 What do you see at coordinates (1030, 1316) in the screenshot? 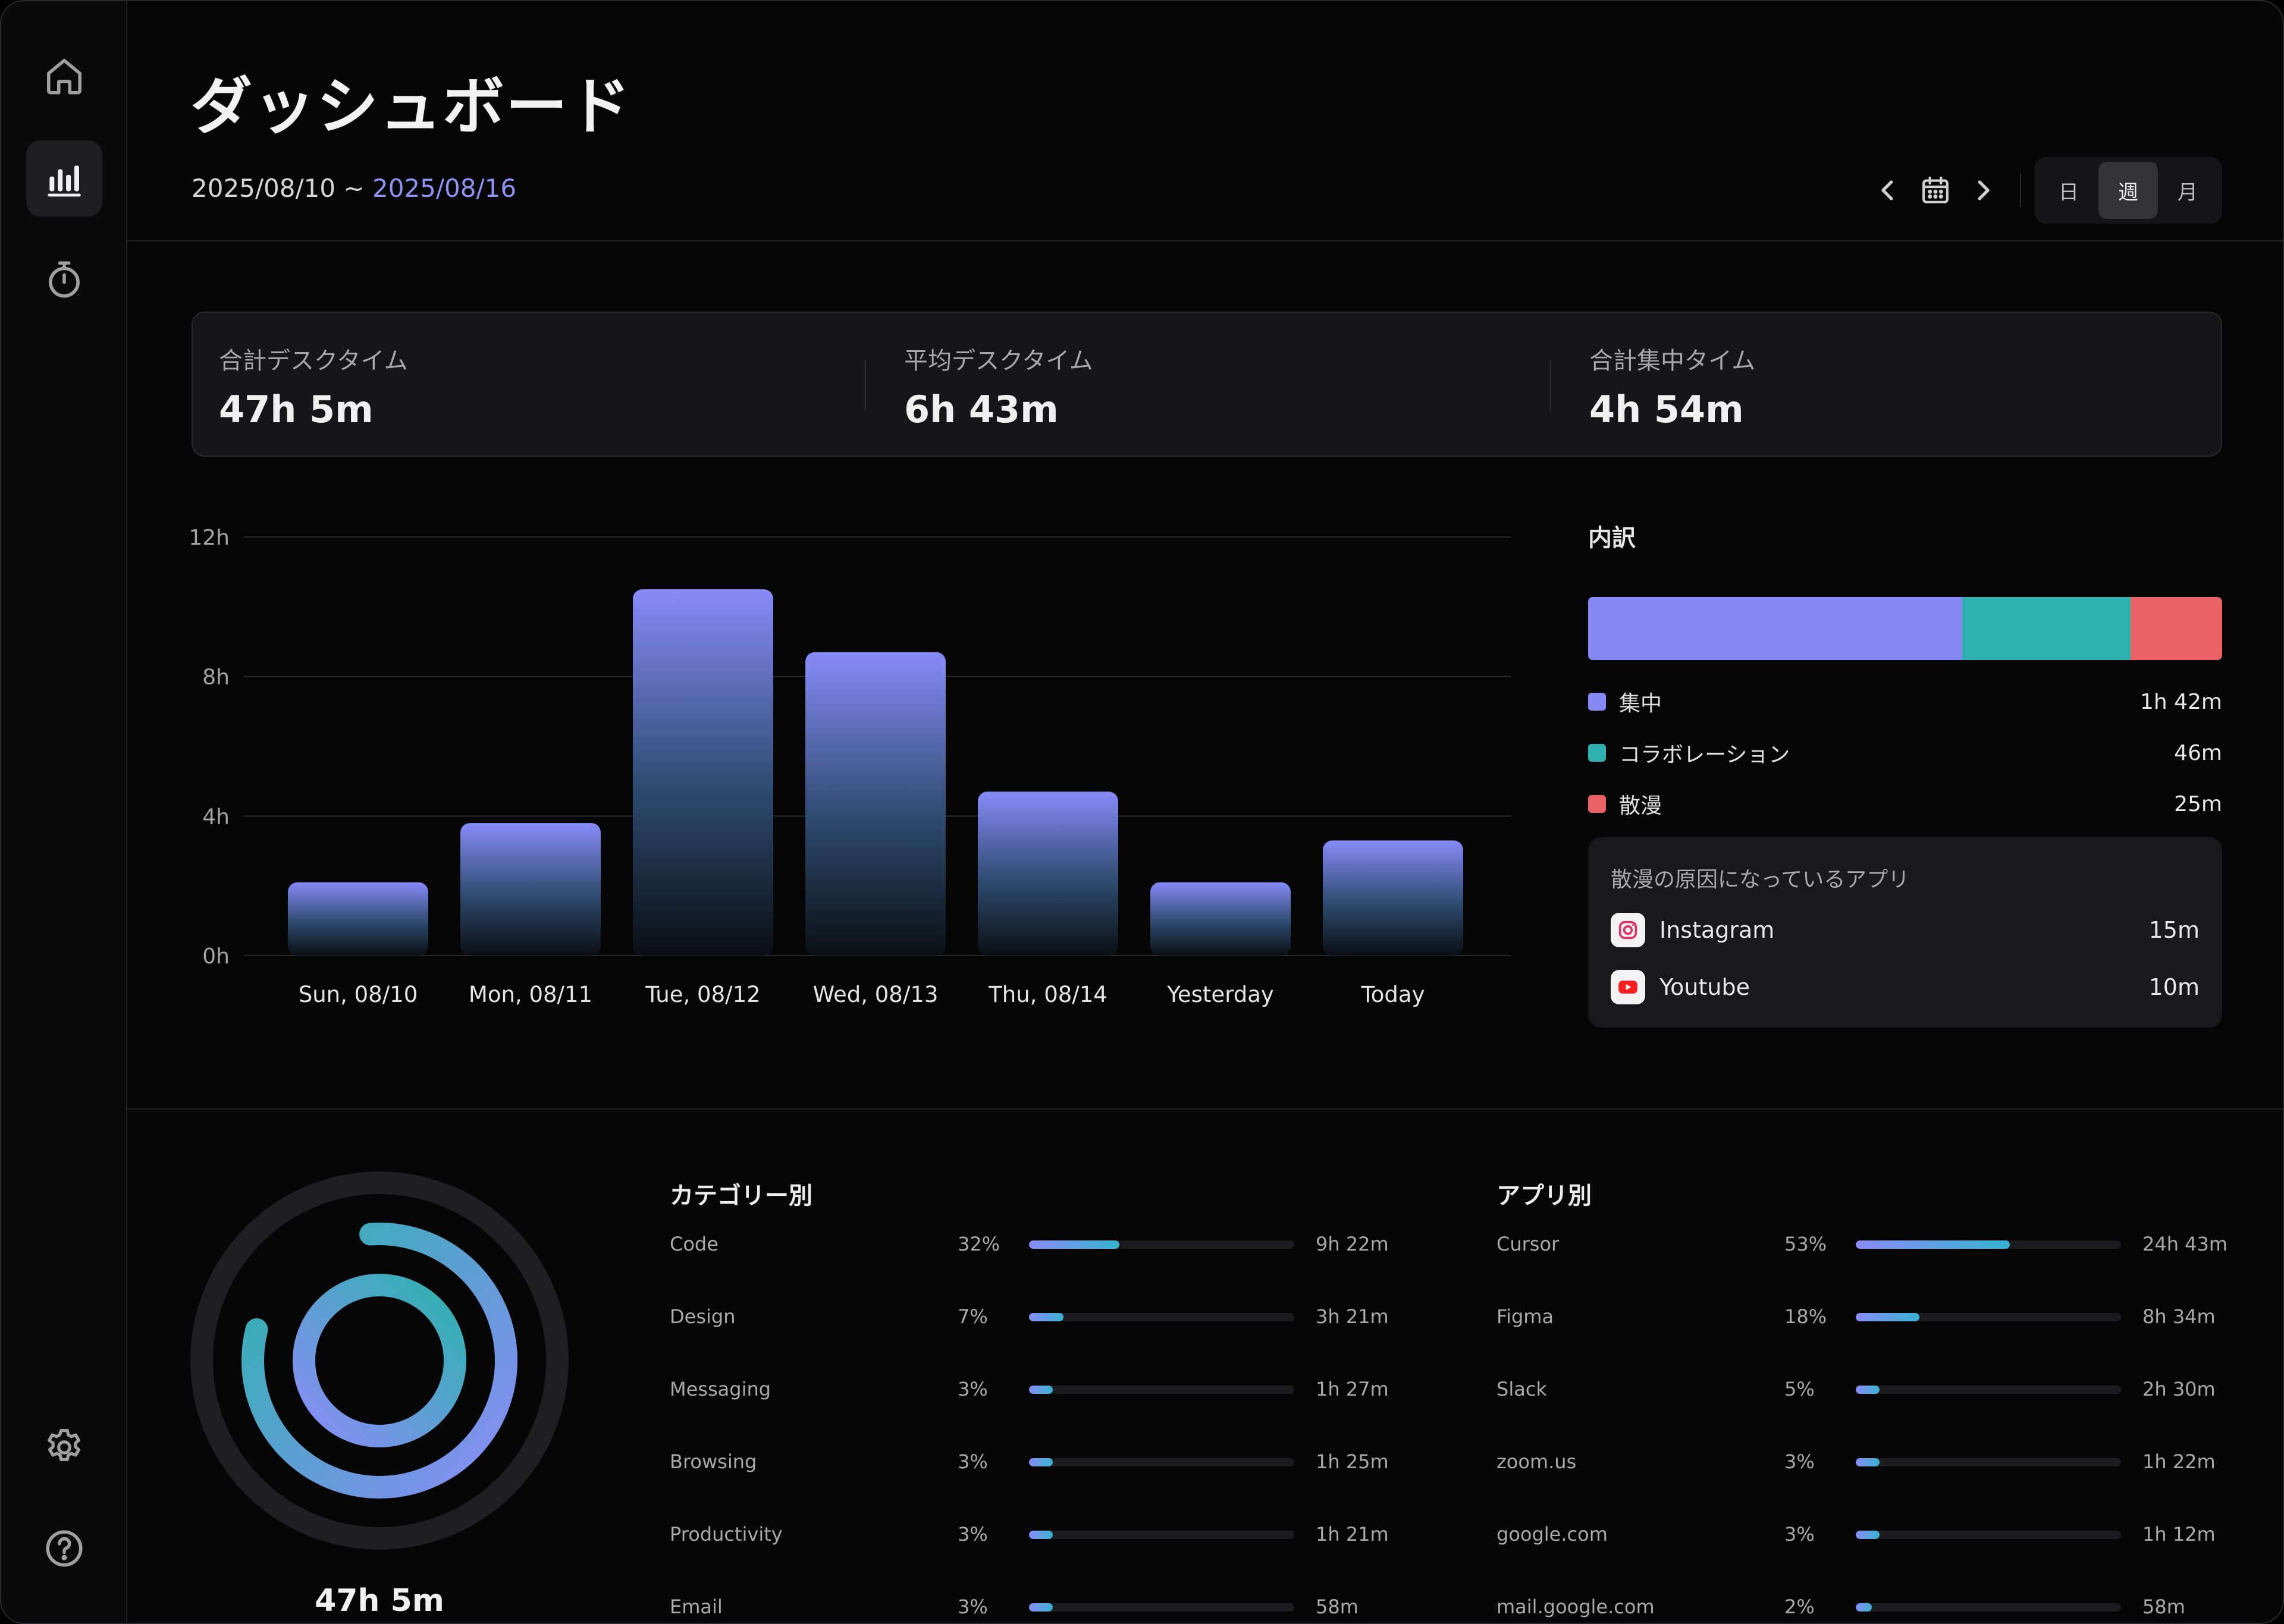
I see `category-row: Design 7% 3h 21m` at bounding box center [1030, 1316].